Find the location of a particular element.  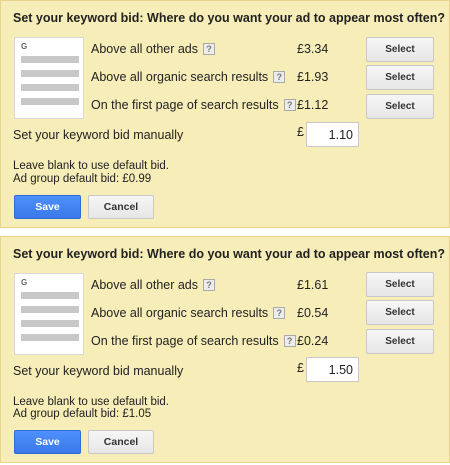

option-price: £1.61 is located at coordinates (313, 285).